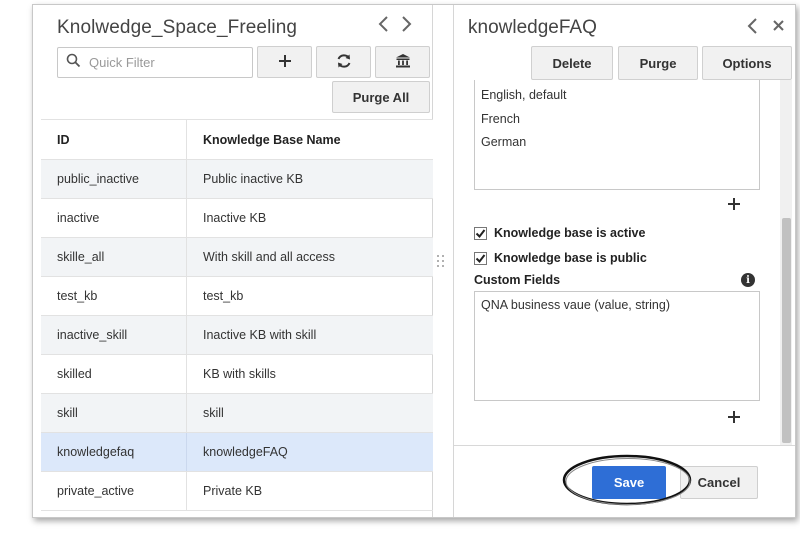 The image size is (800, 541). I want to click on plus-icon, so click(285, 62).